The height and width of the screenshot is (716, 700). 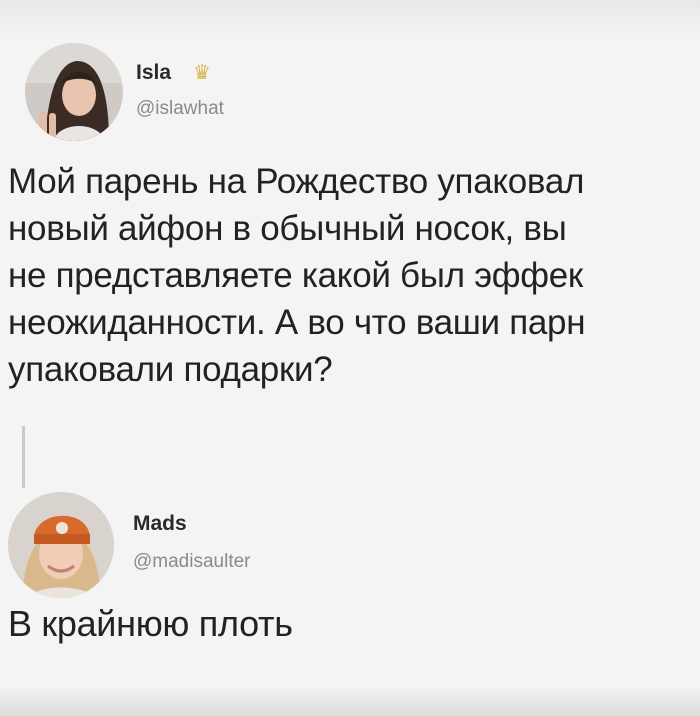 I want to click on bottom-shade, so click(x=350, y=701).